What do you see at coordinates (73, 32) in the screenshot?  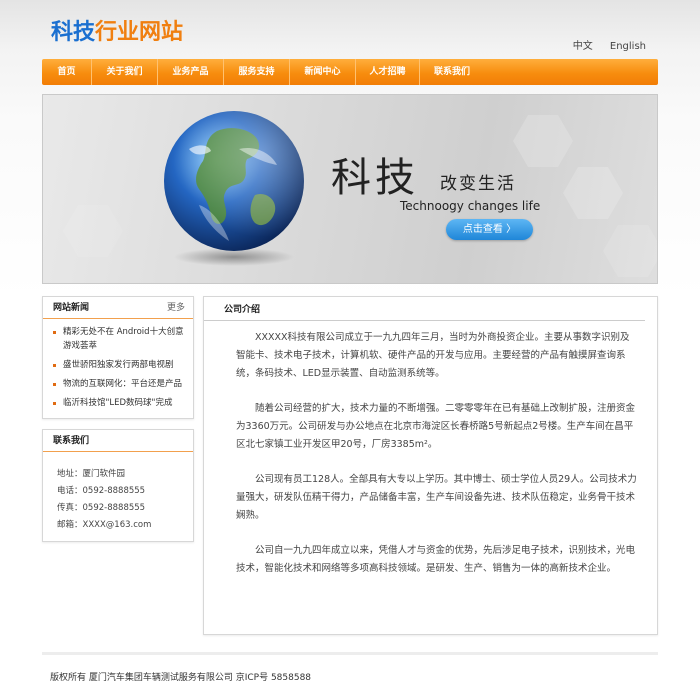 I see `logo-part1: 科技` at bounding box center [73, 32].